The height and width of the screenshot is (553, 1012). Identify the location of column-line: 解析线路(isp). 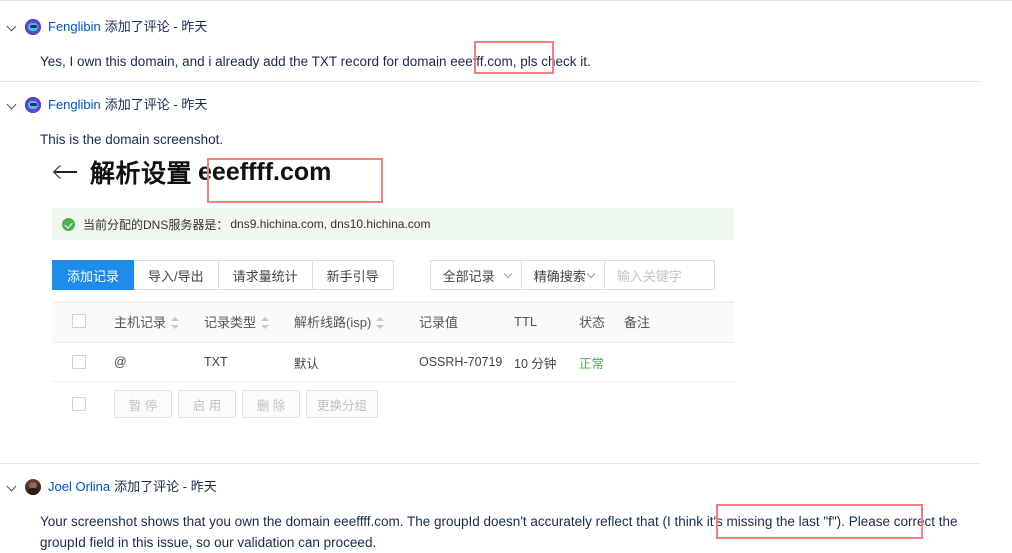
(356, 321).